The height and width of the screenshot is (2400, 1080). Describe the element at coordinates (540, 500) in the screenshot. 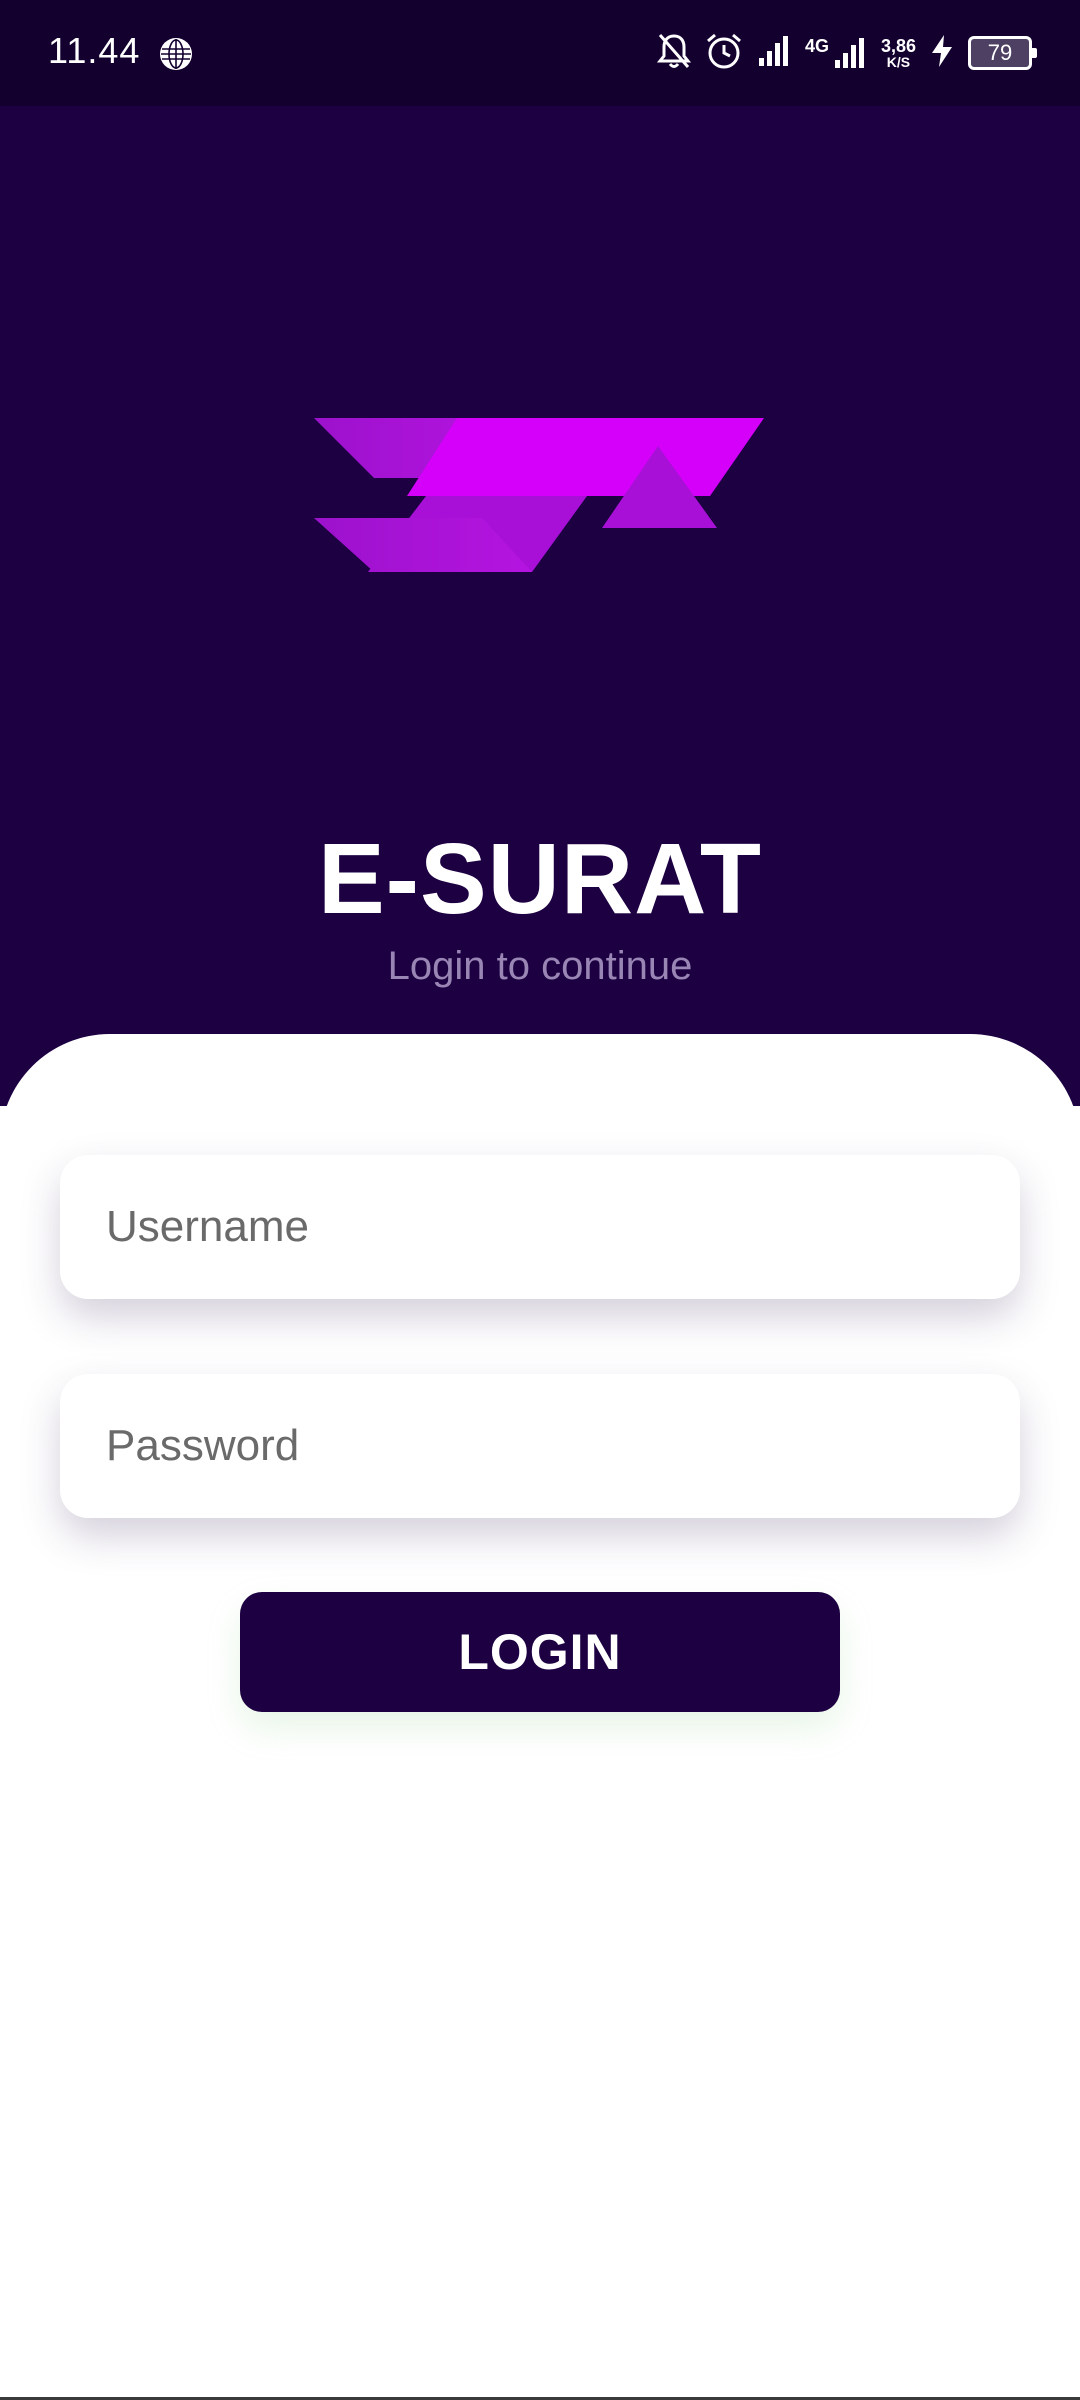

I see `e-surat-logo` at that location.